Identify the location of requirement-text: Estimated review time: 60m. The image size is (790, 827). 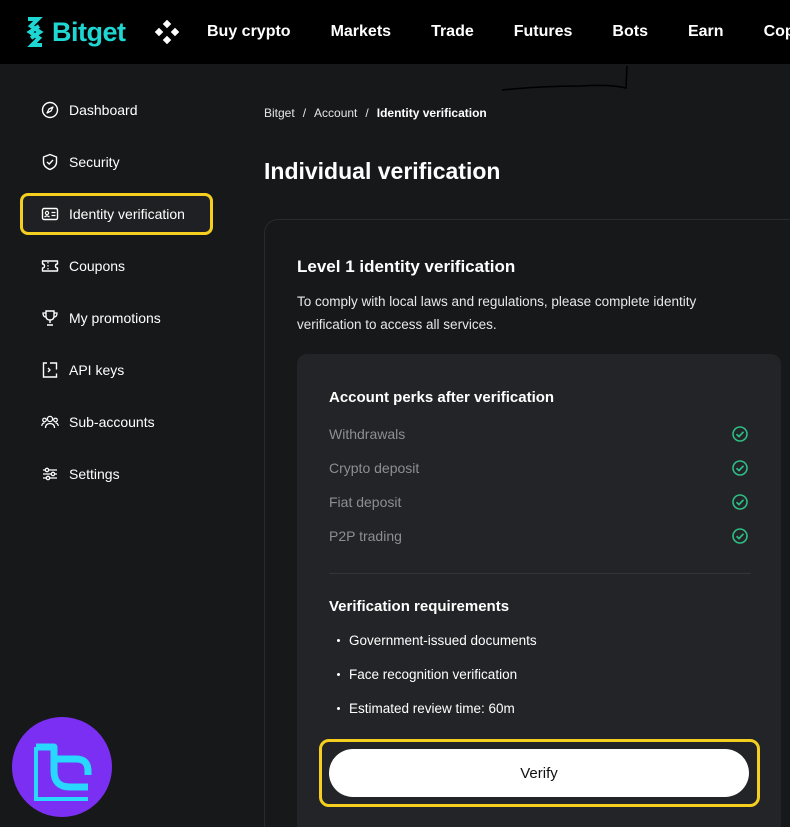
(432, 708).